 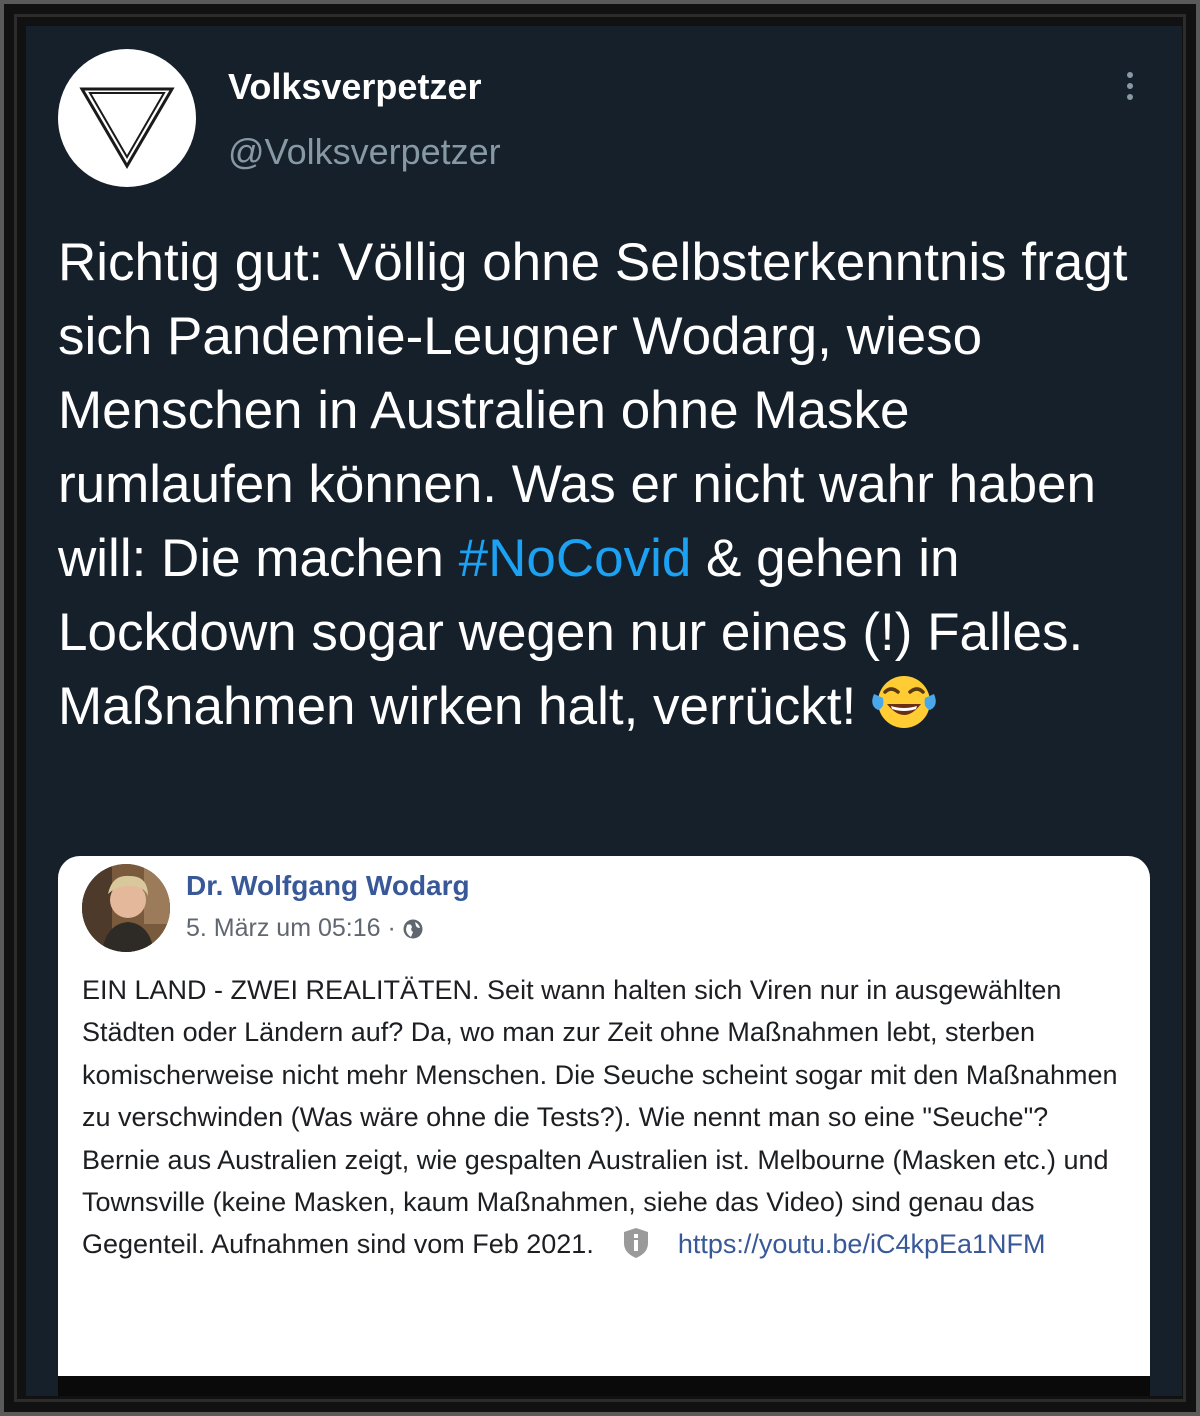 What do you see at coordinates (604, 1386) in the screenshot?
I see `video-preview-strip` at bounding box center [604, 1386].